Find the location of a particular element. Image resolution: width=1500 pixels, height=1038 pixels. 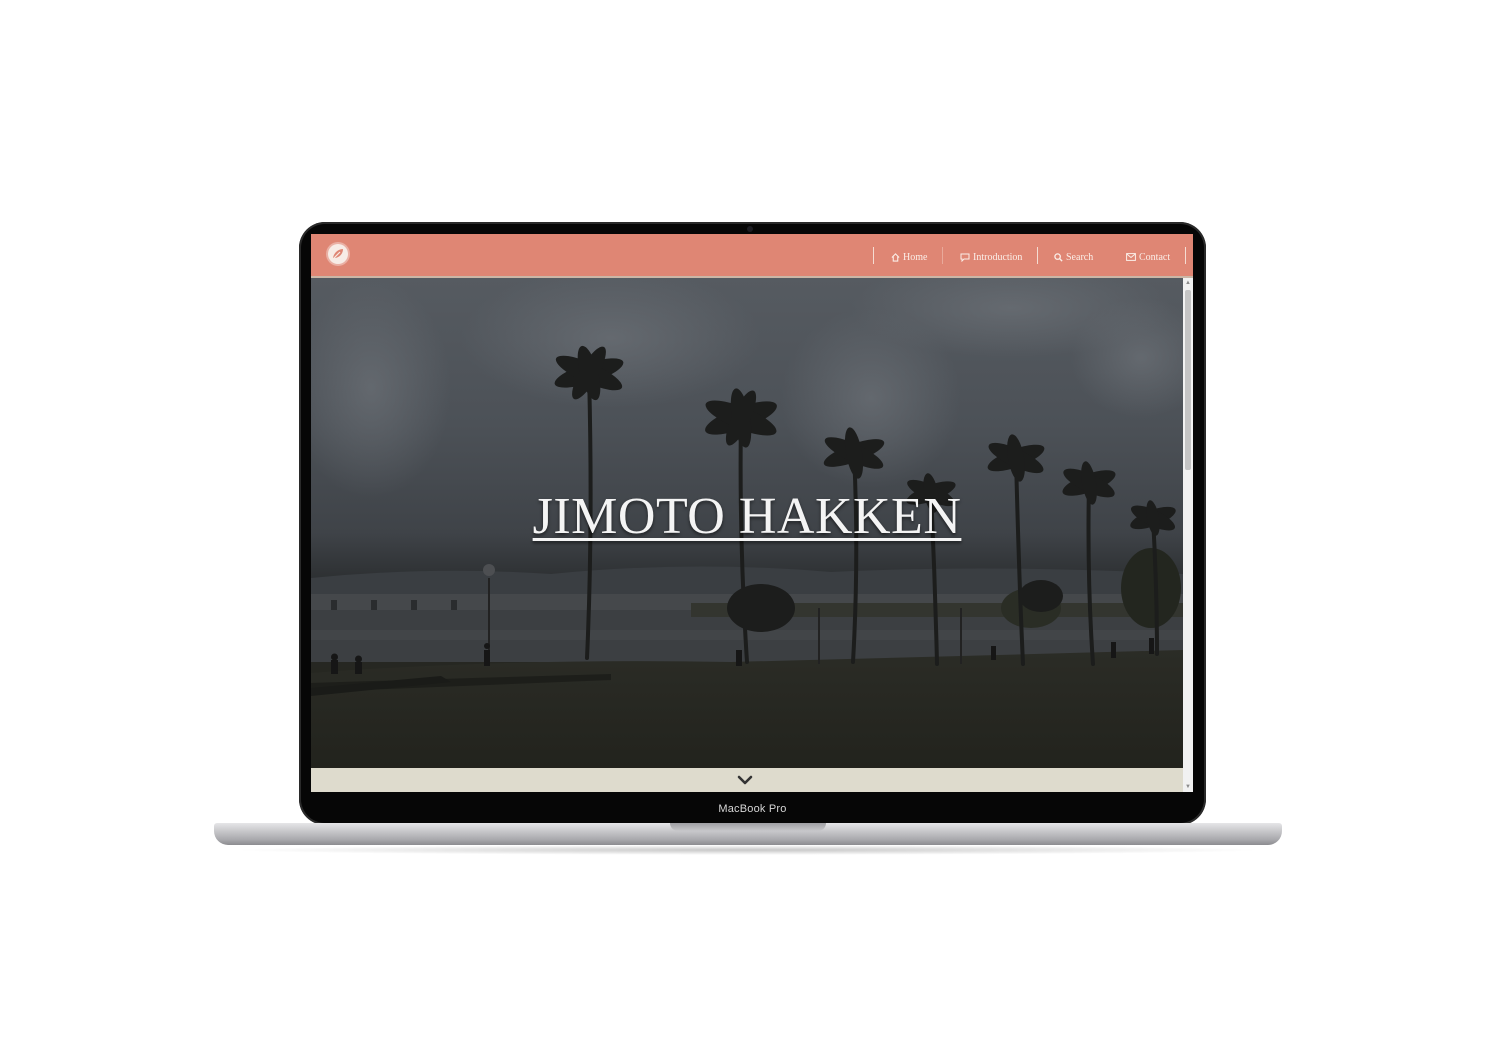

chat-icon is located at coordinates (965, 257).